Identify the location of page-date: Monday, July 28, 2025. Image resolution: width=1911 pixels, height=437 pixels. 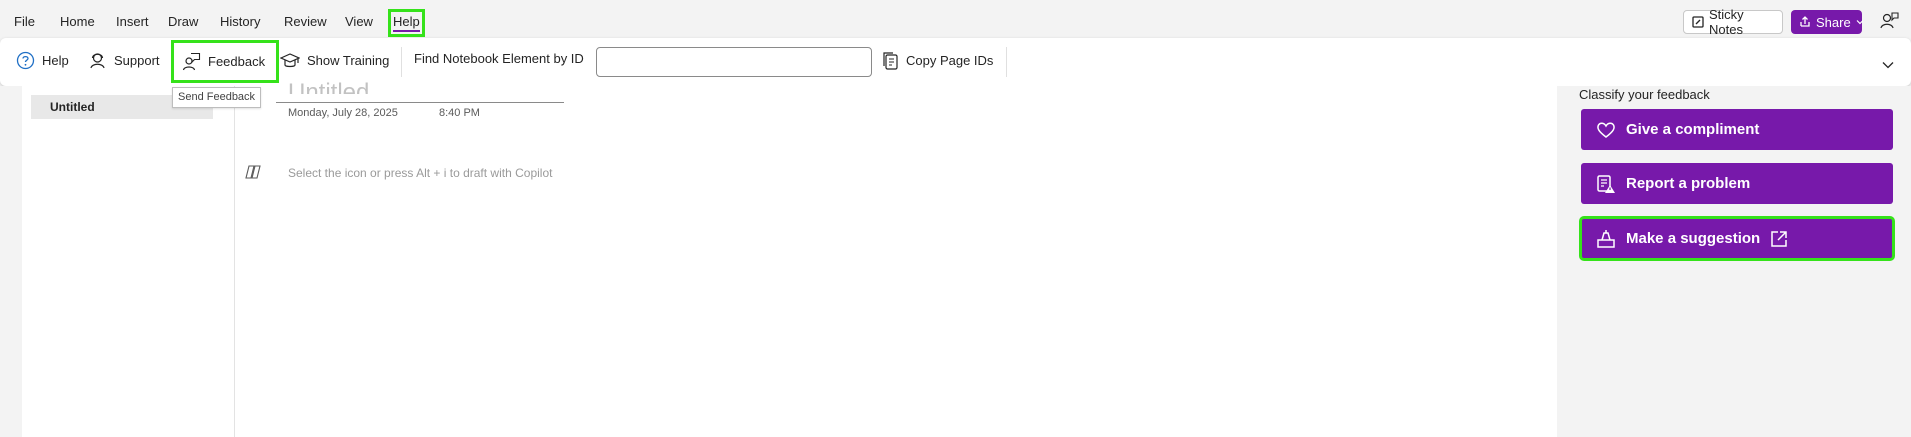
(343, 113).